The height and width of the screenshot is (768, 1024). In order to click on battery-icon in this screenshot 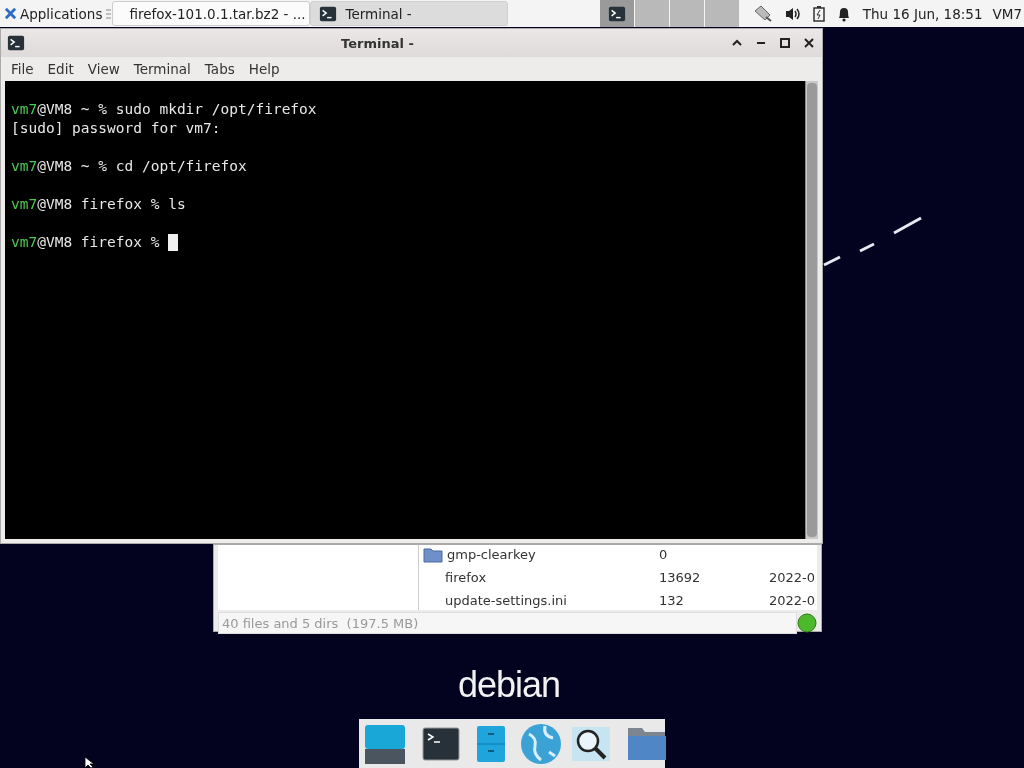, I will do `click(818, 13)`.